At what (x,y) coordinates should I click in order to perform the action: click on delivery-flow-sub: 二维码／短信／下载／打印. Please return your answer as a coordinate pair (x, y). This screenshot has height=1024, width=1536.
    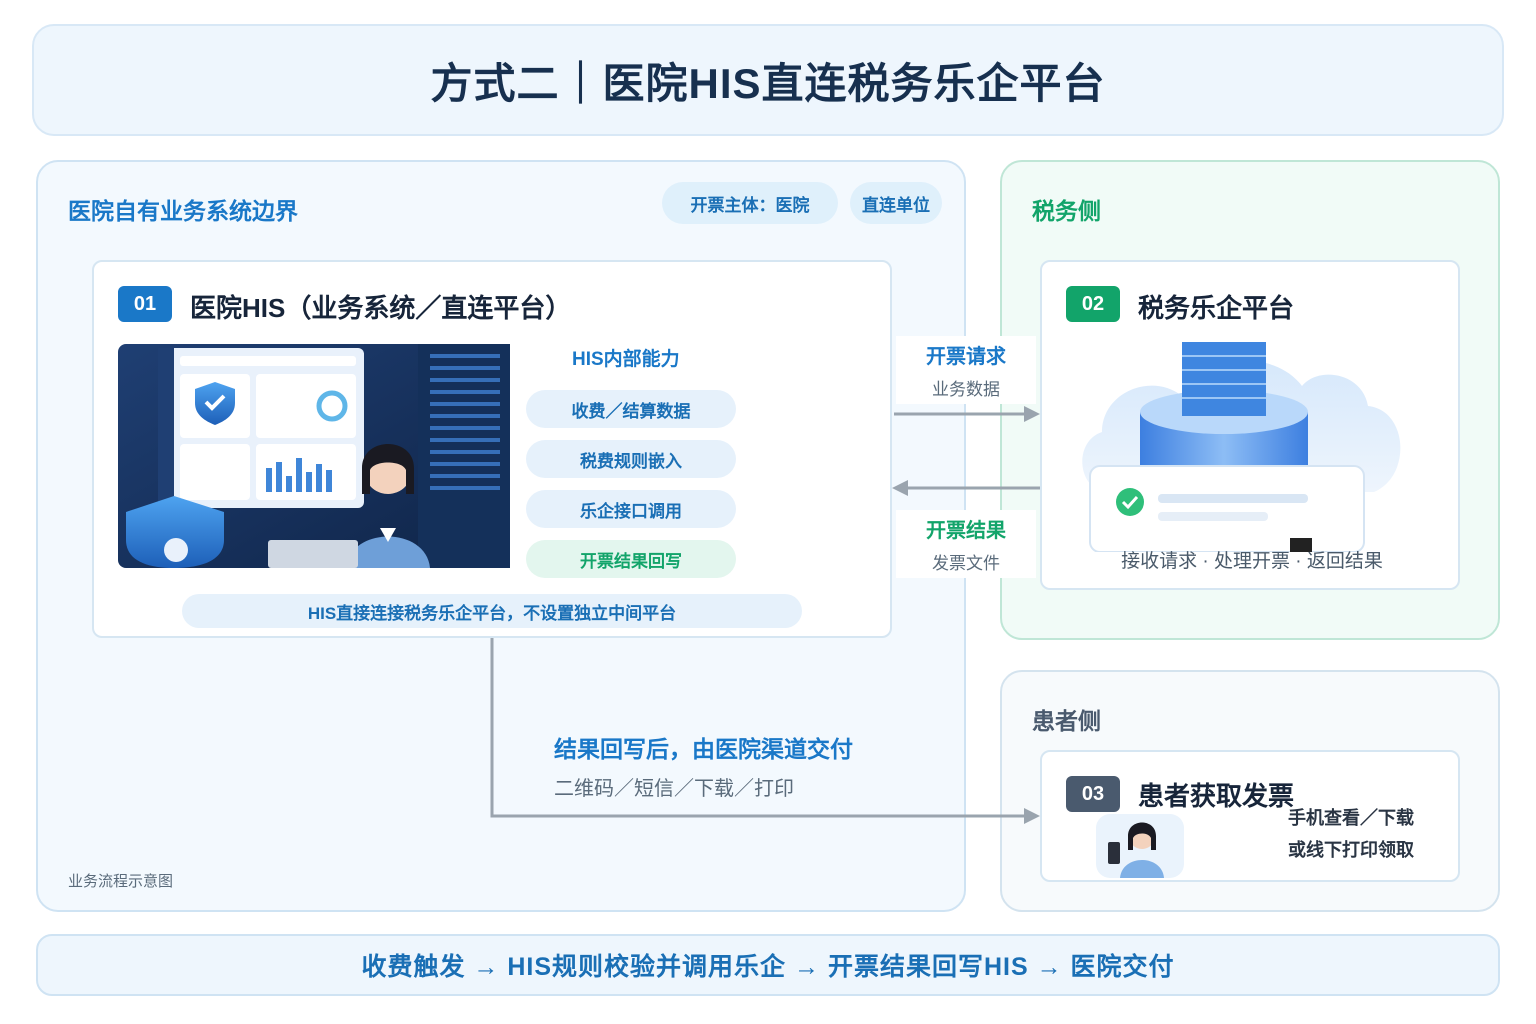
    Looking at the image, I should click on (674, 789).